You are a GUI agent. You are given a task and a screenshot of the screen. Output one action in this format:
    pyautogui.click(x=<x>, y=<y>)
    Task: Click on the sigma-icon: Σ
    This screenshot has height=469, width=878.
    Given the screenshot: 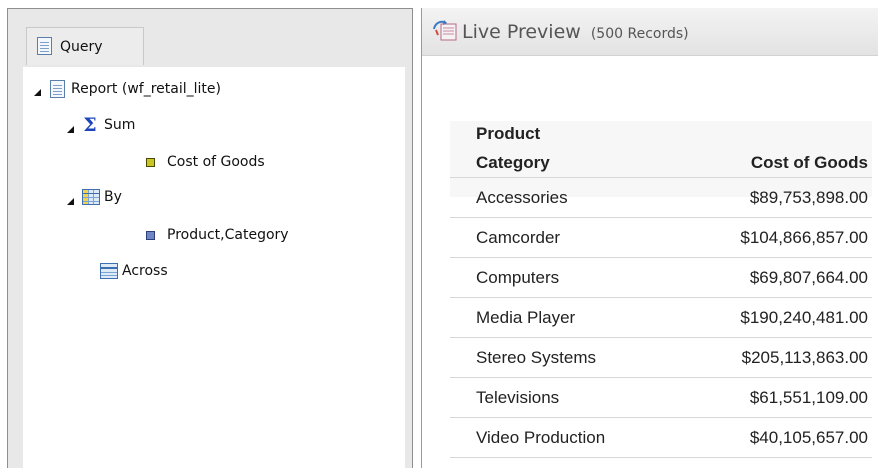 What is the action you would take?
    pyautogui.click(x=90, y=125)
    